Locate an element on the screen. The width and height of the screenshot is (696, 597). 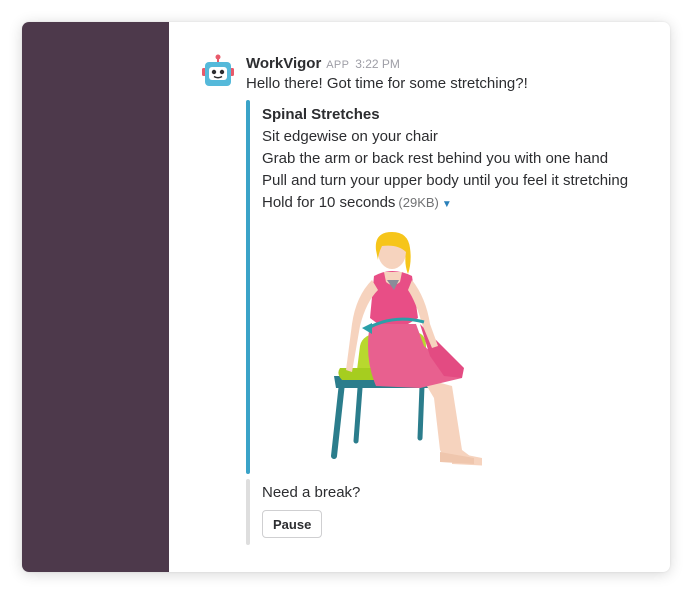
robot-avatar-icon is located at coordinates (218, 71).